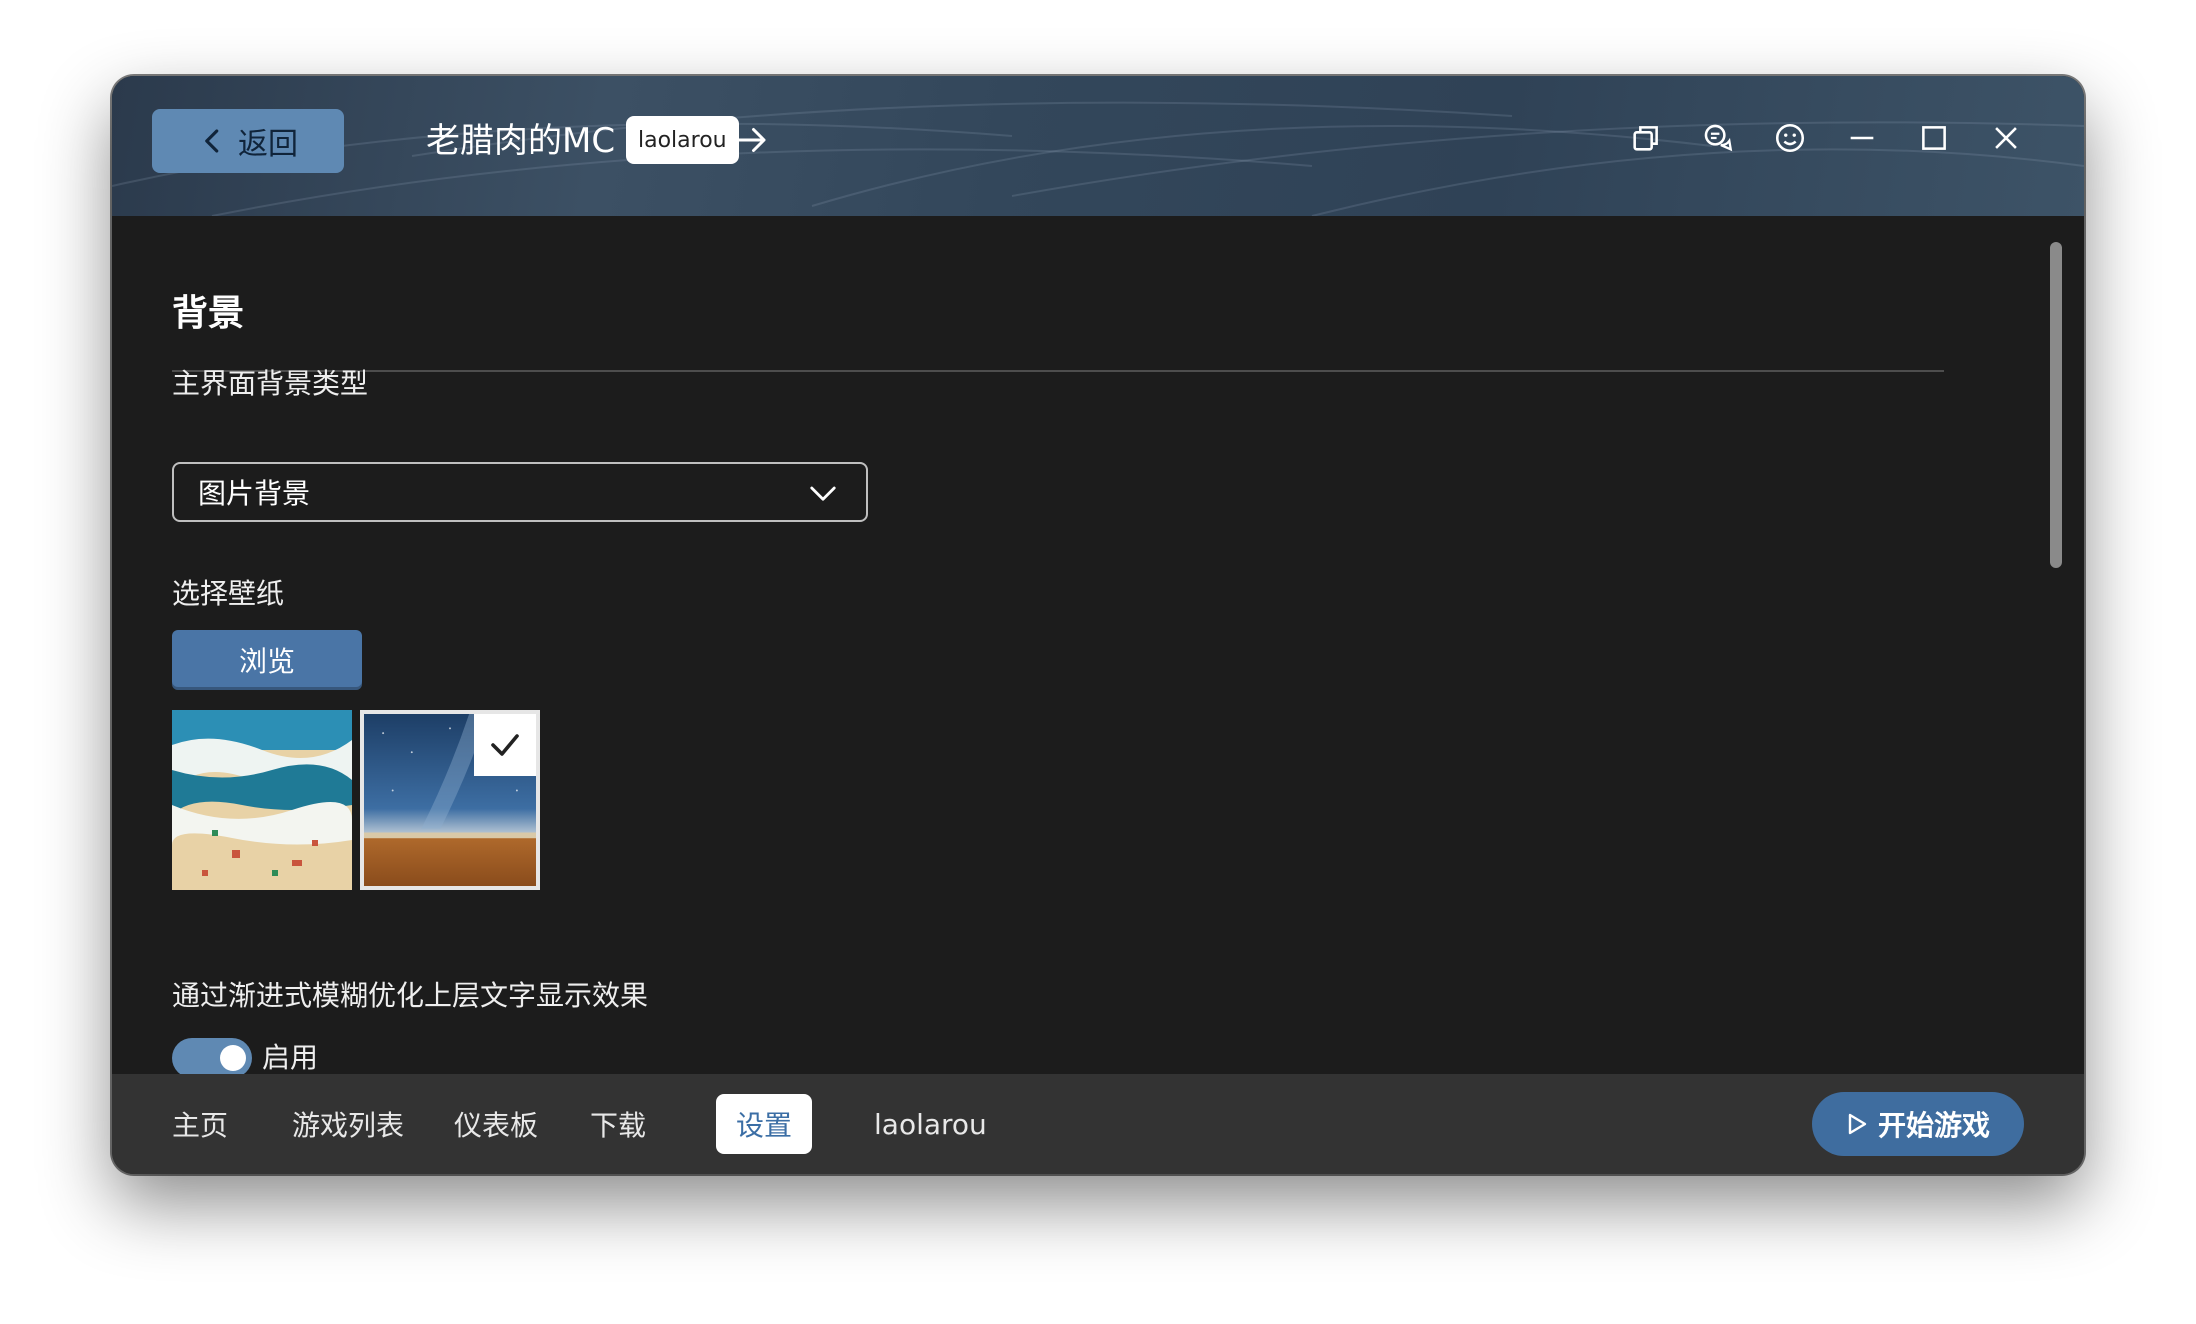 The width and height of the screenshot is (2196, 1324). Describe the element at coordinates (410, 995) in the screenshot. I see `blur-label: 通过渐进式模糊优化上层文字显示效果` at that location.